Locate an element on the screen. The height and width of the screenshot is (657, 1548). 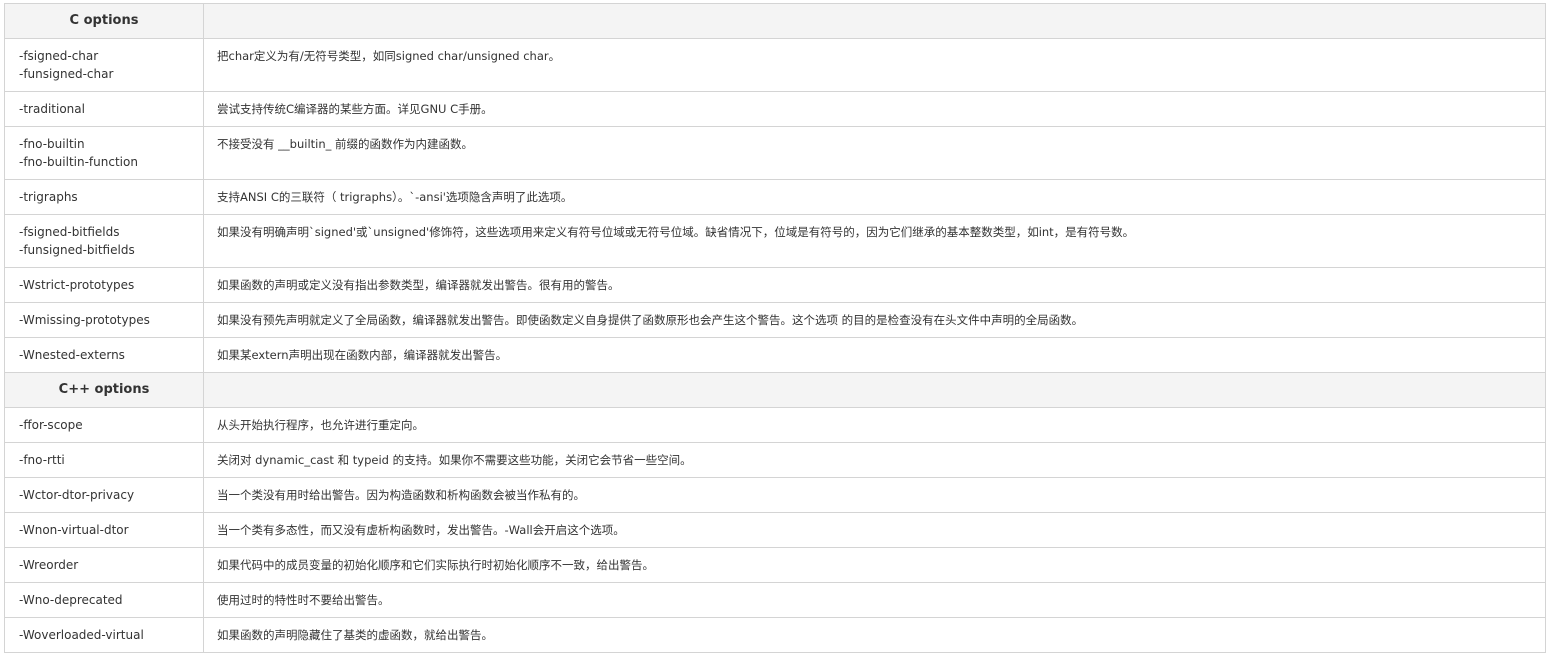
option-name: -Wno-deprecated is located at coordinates (71, 600).